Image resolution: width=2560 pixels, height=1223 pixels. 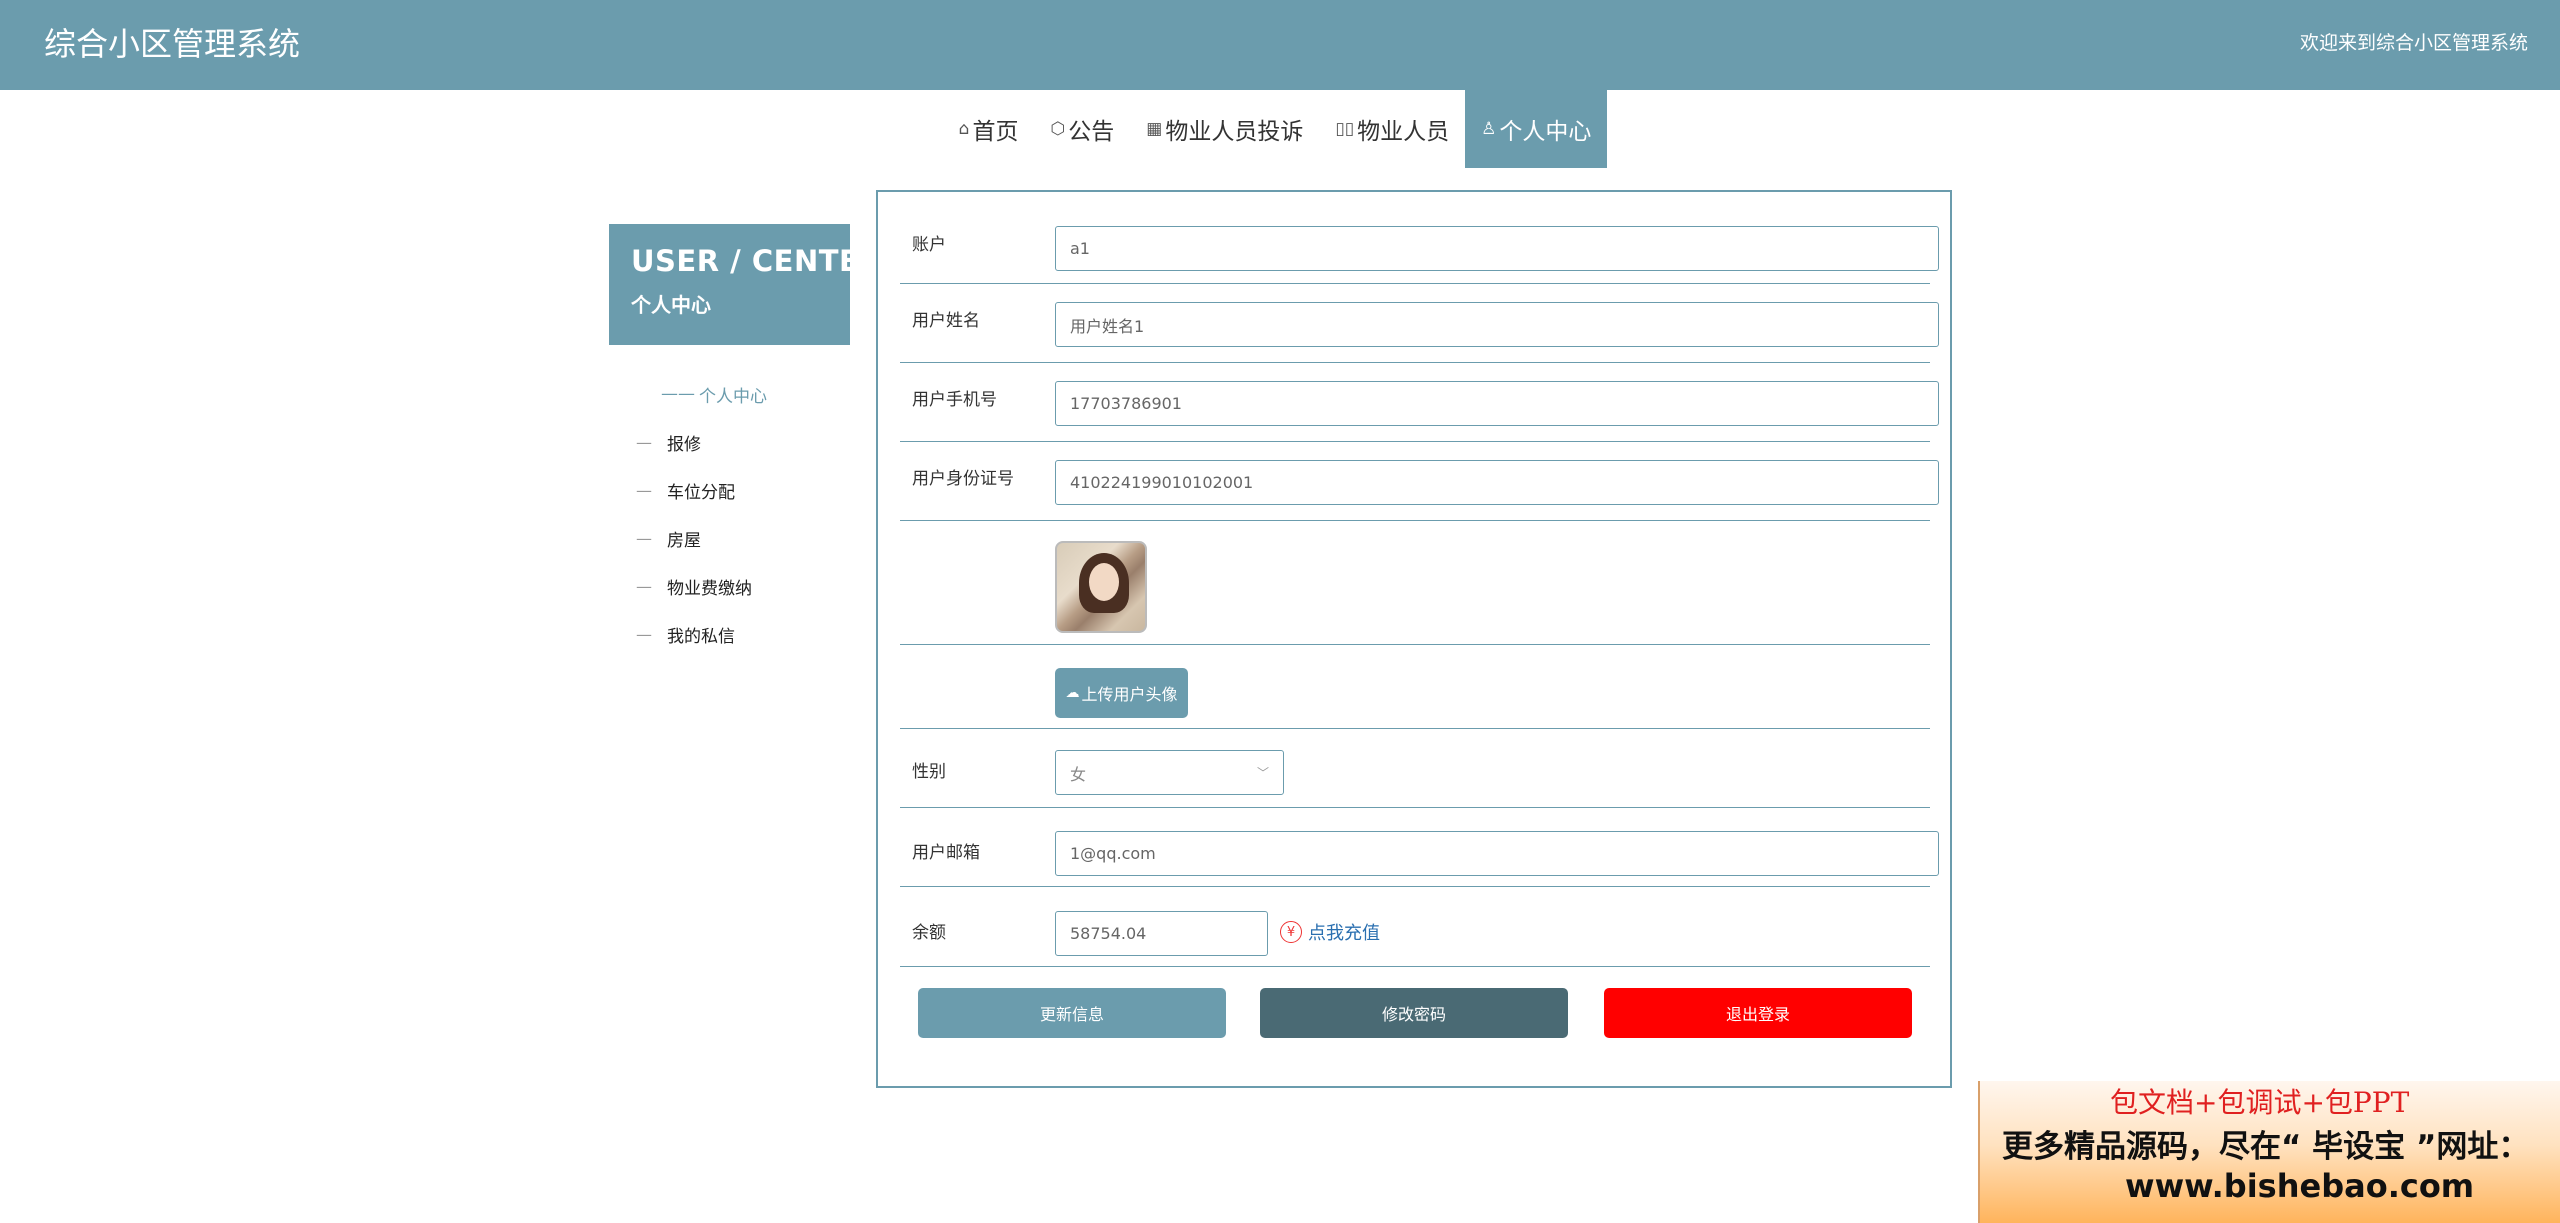 I want to click on upload-avatar-label: 上传用户头像, so click(x=1129, y=694).